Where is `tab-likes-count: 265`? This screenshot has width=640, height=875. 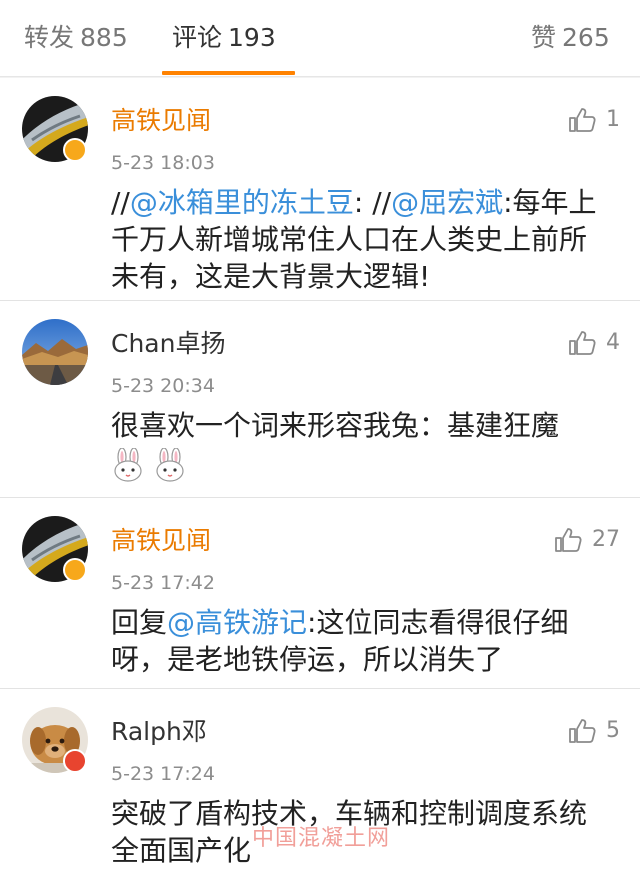
tab-likes-count: 265 is located at coordinates (586, 37).